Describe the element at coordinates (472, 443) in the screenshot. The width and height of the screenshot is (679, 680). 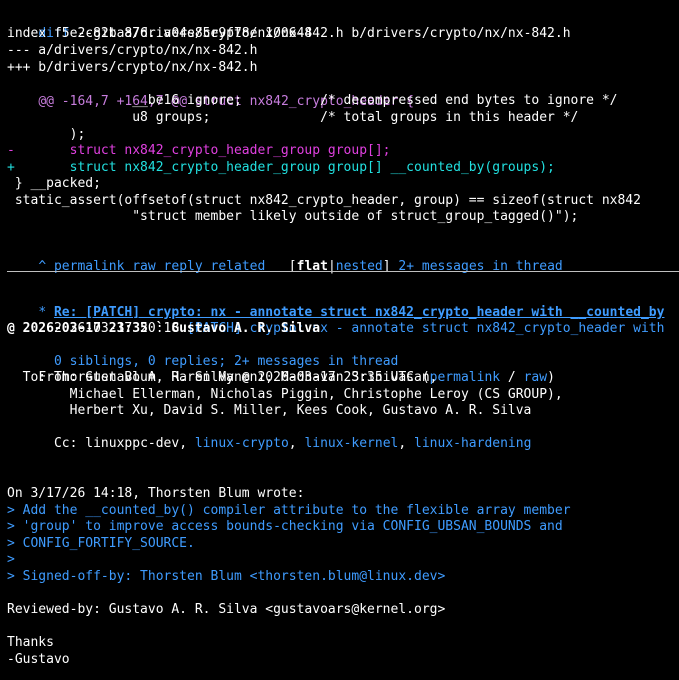
I see `cc-linux-hardening-link: linux-hardening` at that location.